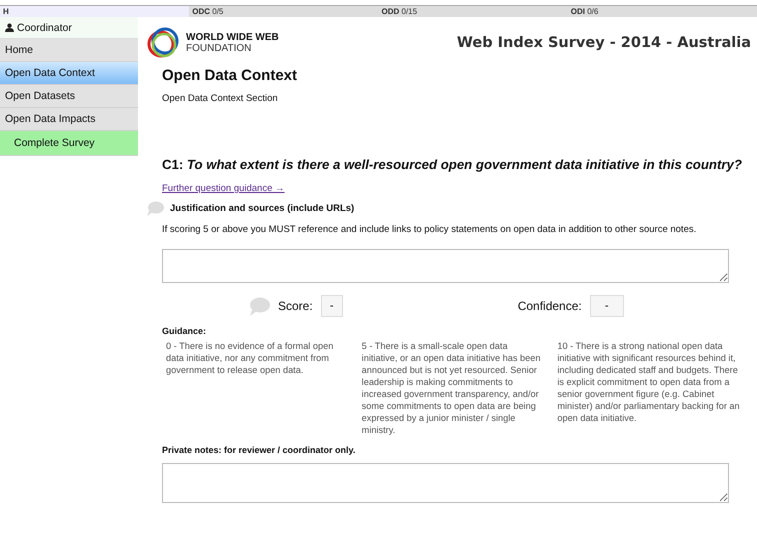  I want to click on logo-text: WORLD WIDE WEB, so click(232, 37).